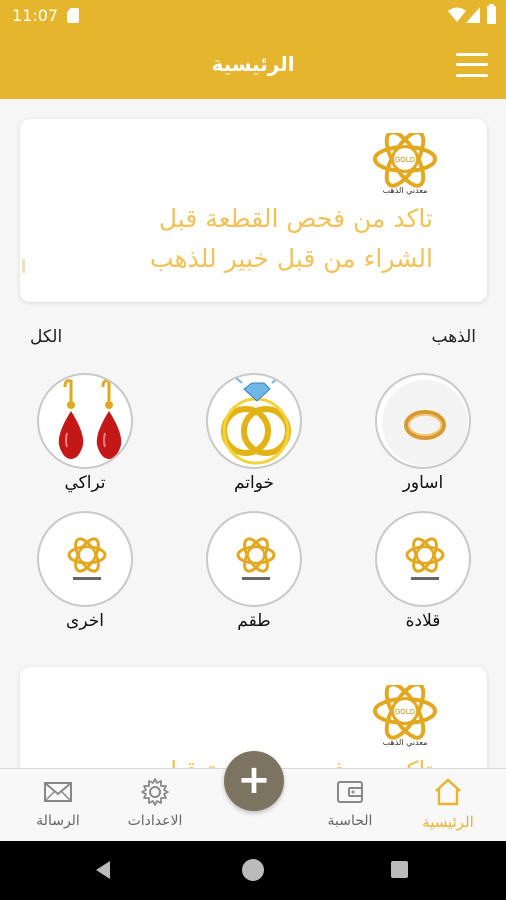 The height and width of the screenshot is (900, 506). I want to click on plus-icon: +, so click(254, 780).